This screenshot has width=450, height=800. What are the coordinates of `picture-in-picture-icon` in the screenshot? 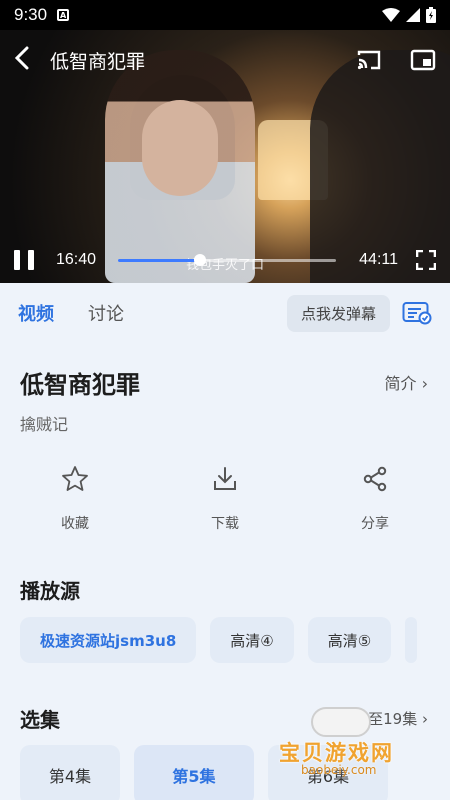 It's located at (423, 60).